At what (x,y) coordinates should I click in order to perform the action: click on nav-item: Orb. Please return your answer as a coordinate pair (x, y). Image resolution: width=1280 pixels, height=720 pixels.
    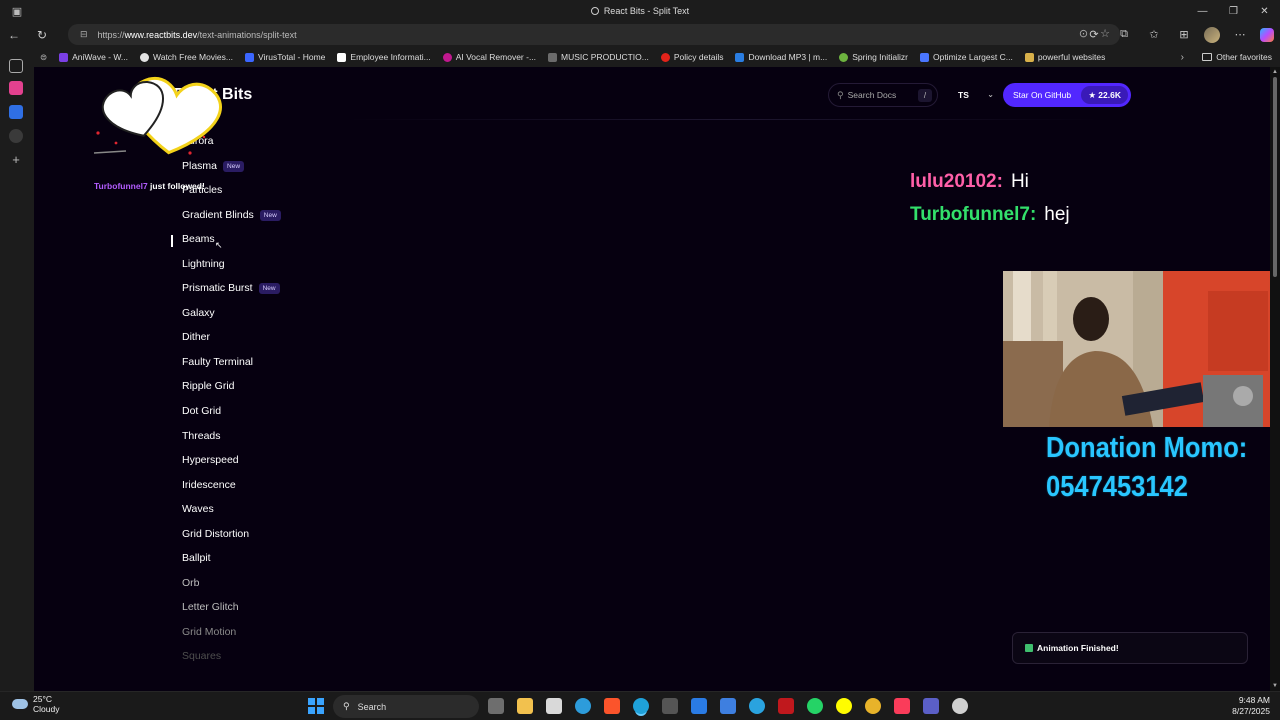
    Looking at the image, I should click on (191, 583).